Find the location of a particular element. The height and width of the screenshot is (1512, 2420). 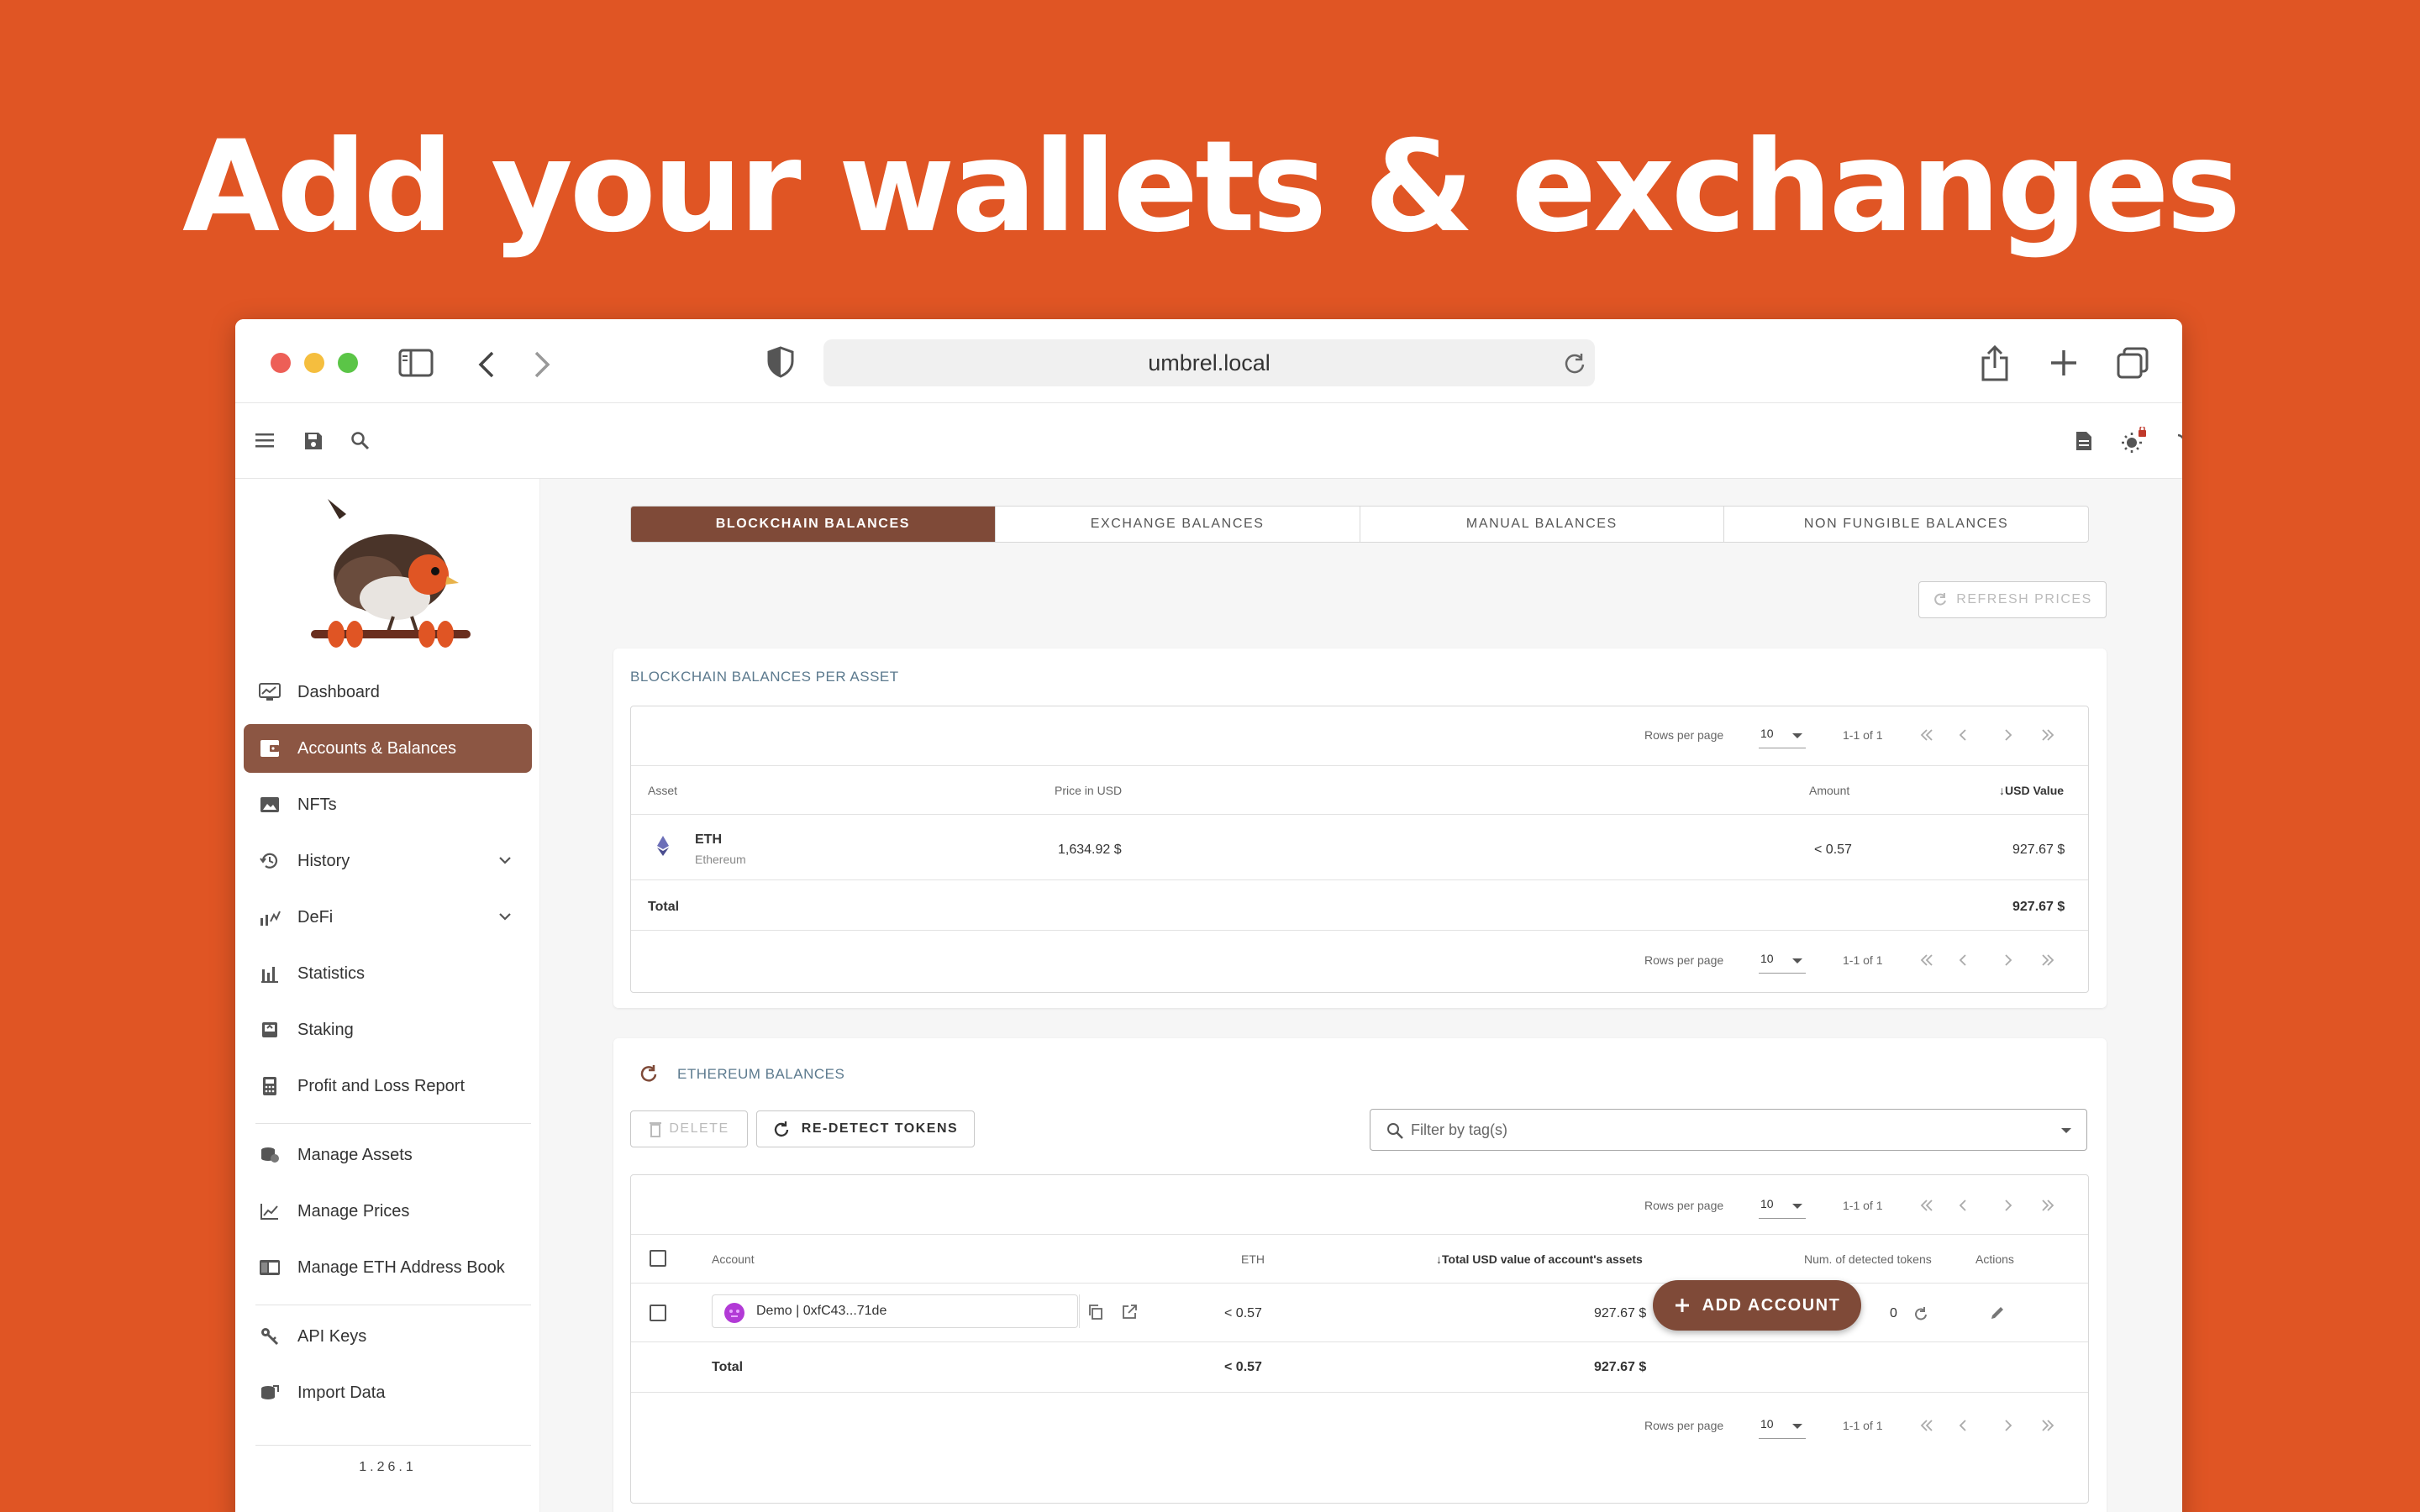

minimize-window-button is located at coordinates (314, 363).